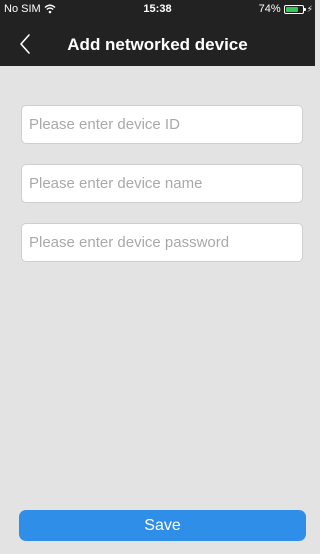 The image size is (320, 554). Describe the element at coordinates (304, 9) in the screenshot. I see `battery-cap` at that location.